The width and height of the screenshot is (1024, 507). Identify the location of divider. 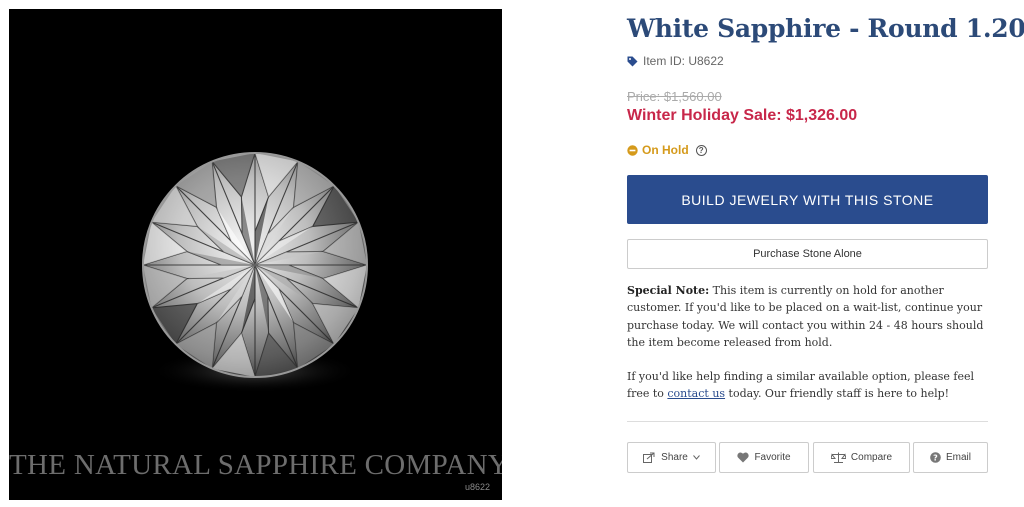
(807, 421).